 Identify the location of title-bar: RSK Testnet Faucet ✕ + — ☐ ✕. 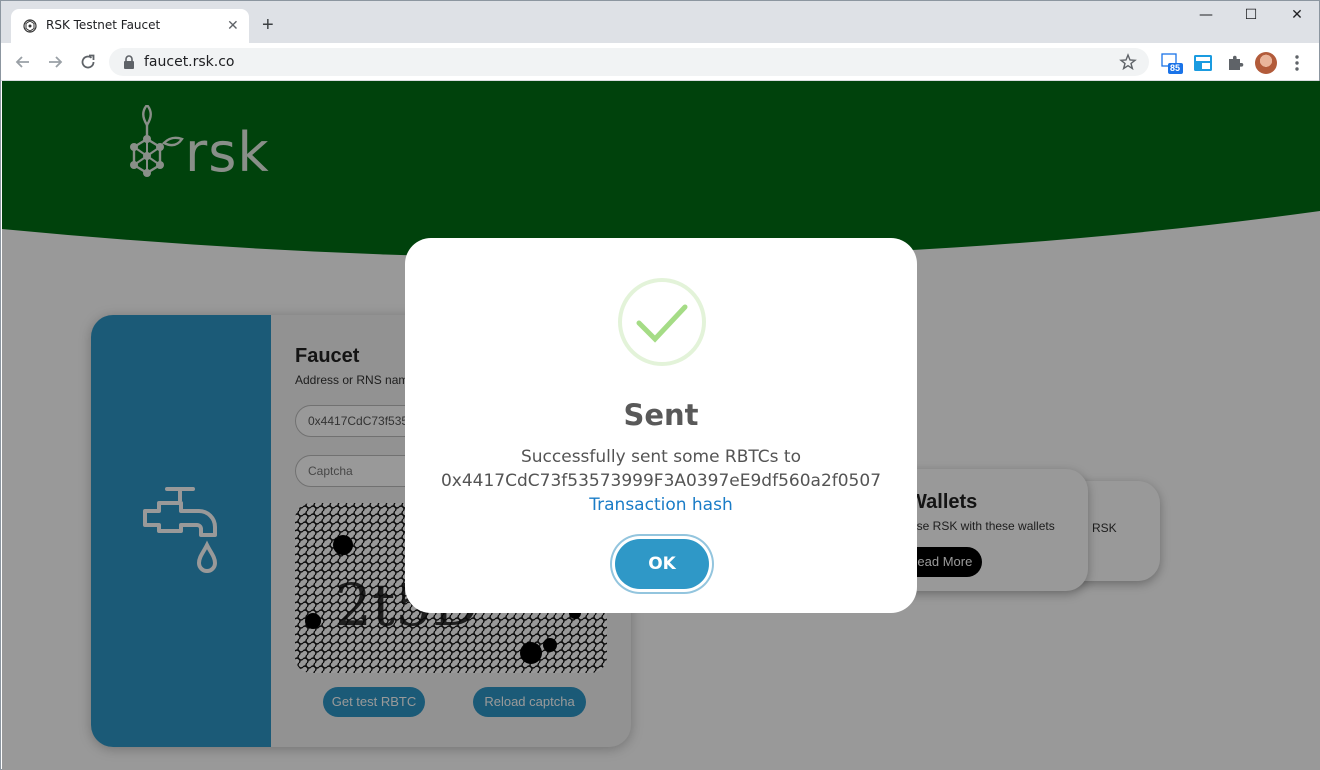
(660, 22).